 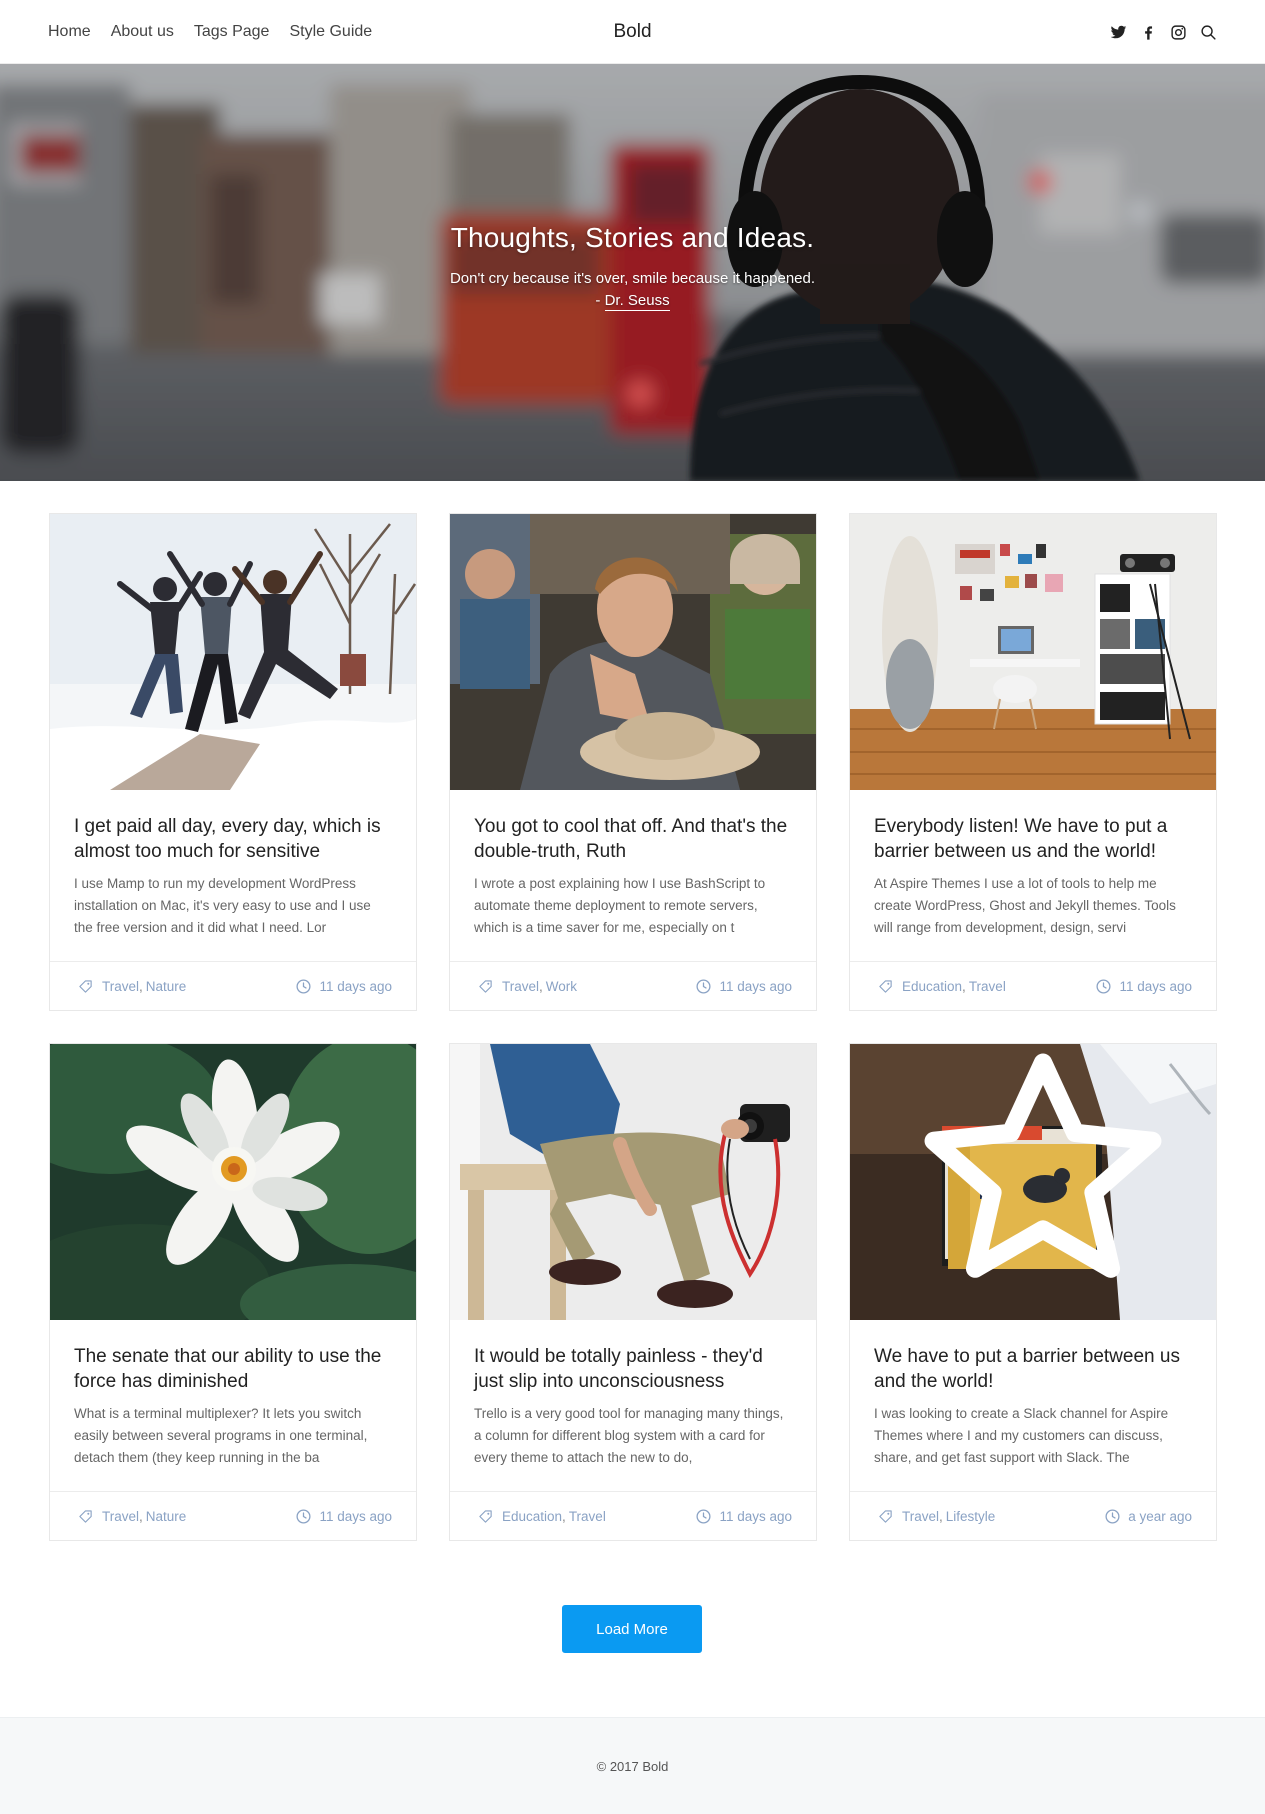 I want to click on post-tags: Travel, Lifestyle, so click(x=936, y=1516).